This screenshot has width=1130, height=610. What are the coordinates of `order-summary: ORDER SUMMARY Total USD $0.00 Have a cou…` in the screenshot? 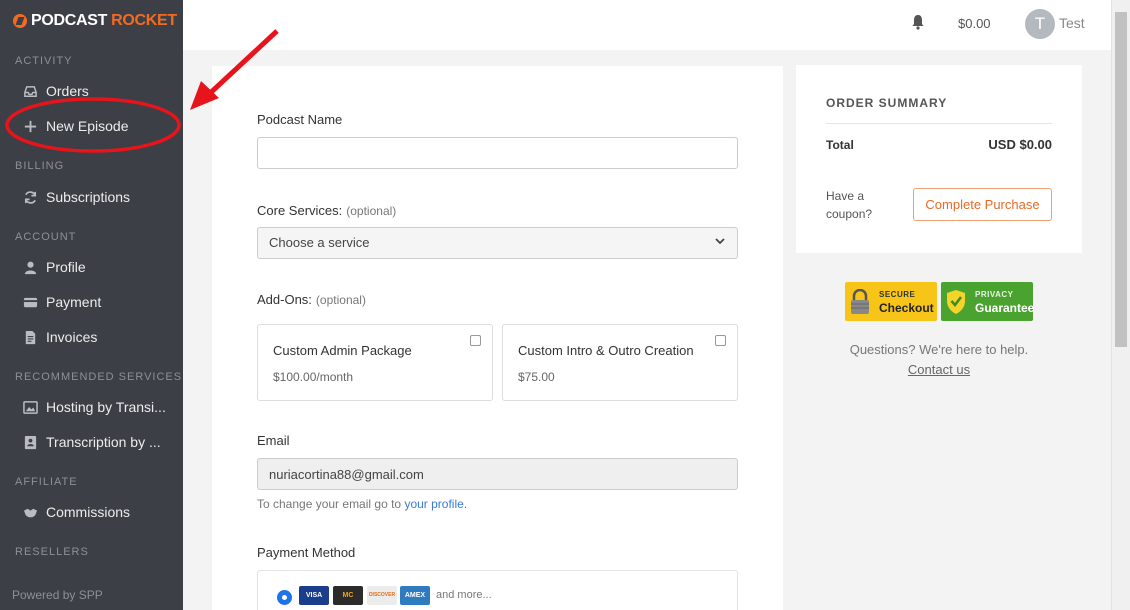 It's located at (939, 159).